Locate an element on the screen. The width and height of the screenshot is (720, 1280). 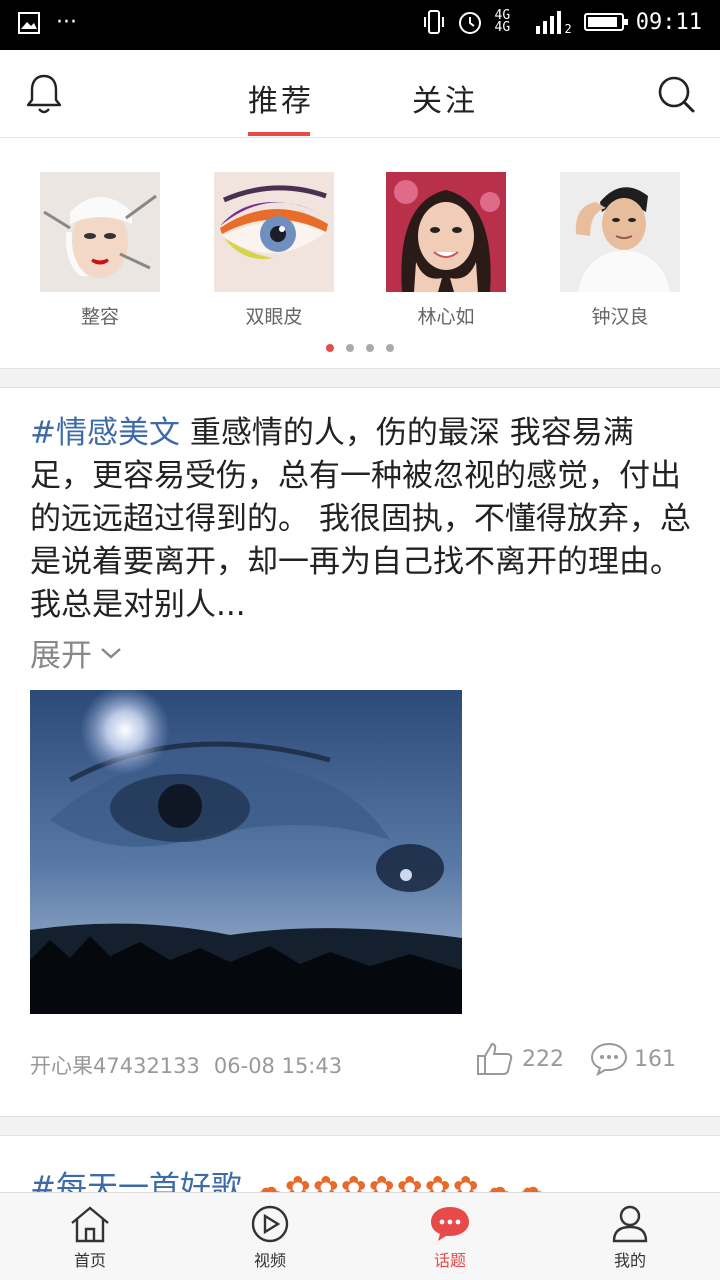
post-hashtag: #情感美文 is located at coordinates (105, 433).